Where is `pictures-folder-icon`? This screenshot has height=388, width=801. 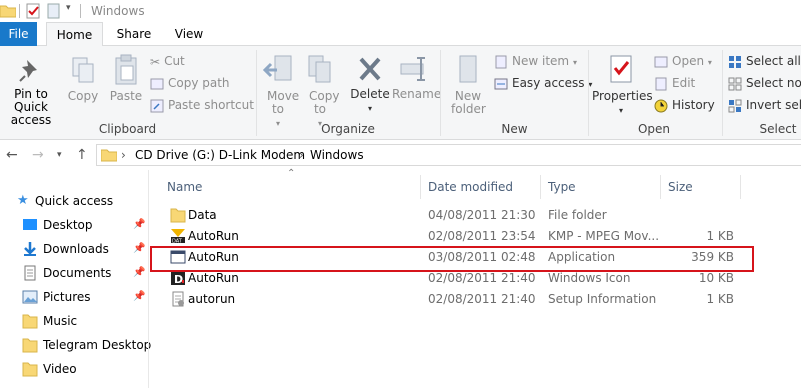
pictures-folder-icon is located at coordinates (30, 297).